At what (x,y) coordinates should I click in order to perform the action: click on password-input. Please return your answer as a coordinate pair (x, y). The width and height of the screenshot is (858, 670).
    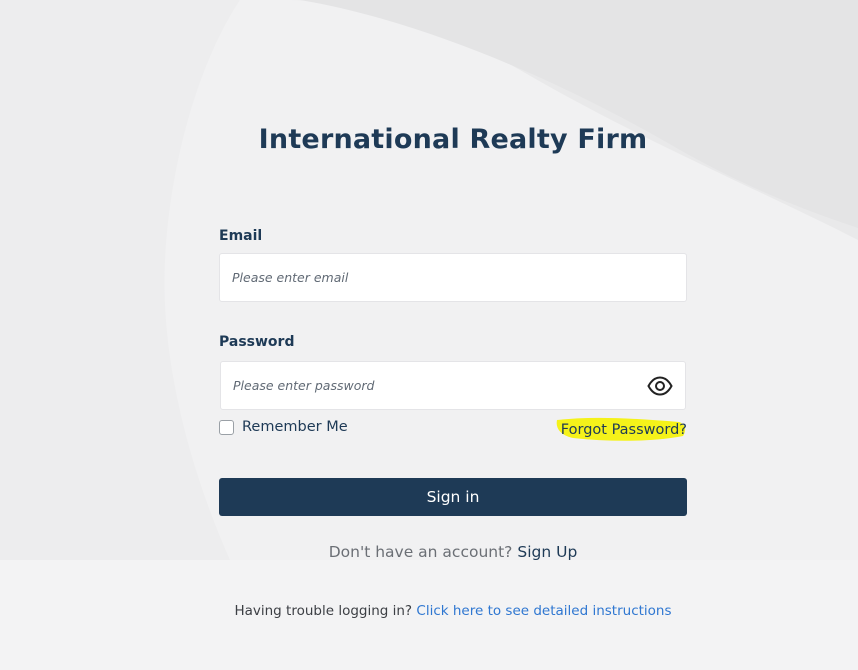
    Looking at the image, I should click on (453, 385).